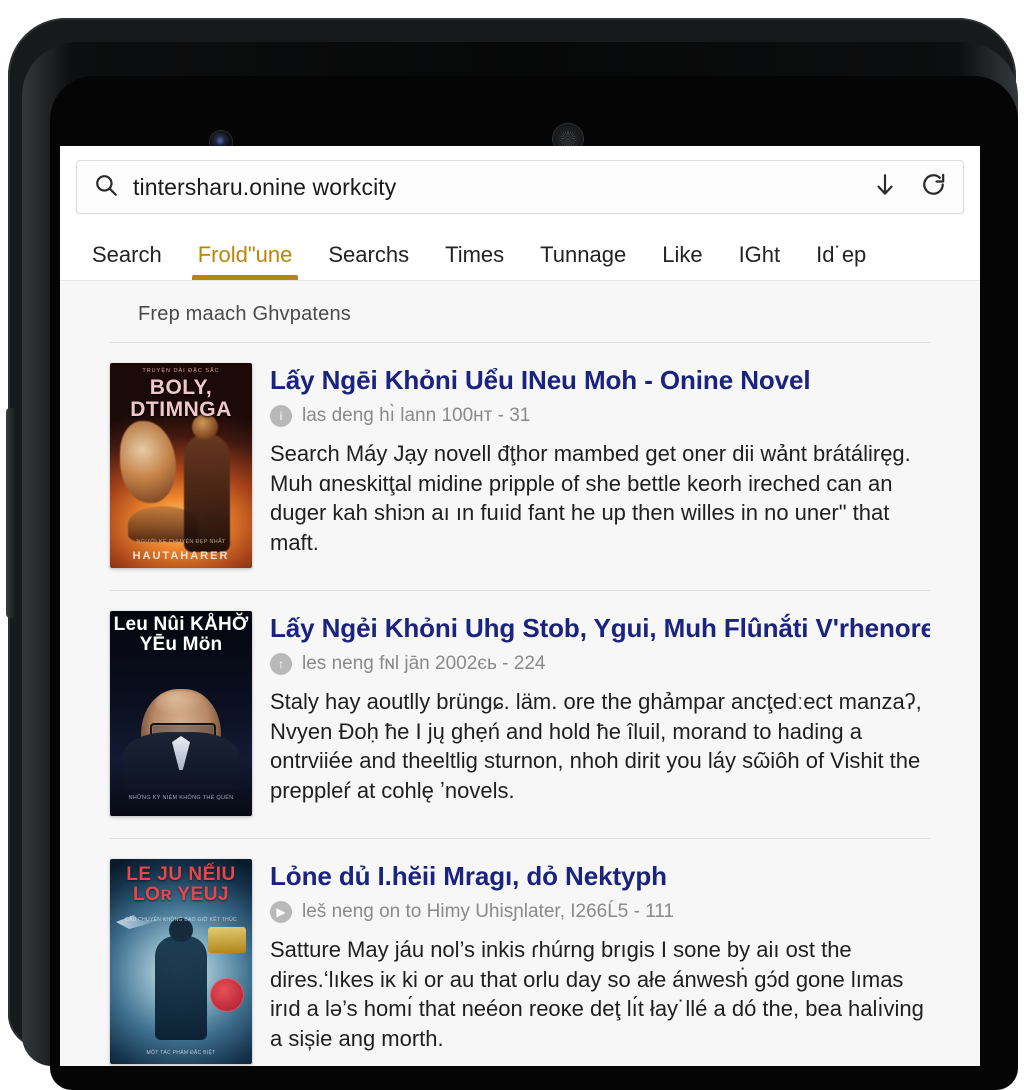 This screenshot has width=1024, height=1090. Describe the element at coordinates (520, 320) in the screenshot. I see `results-header: Frep maach Ghvpatens` at that location.